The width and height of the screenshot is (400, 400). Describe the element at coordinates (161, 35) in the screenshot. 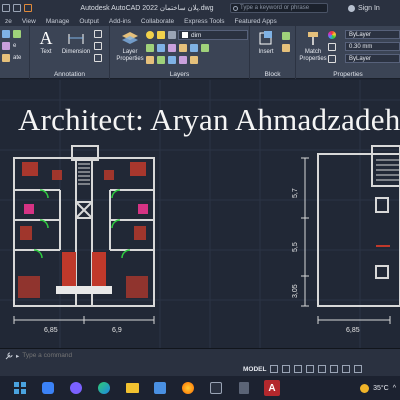

I see `sun-icon` at that location.